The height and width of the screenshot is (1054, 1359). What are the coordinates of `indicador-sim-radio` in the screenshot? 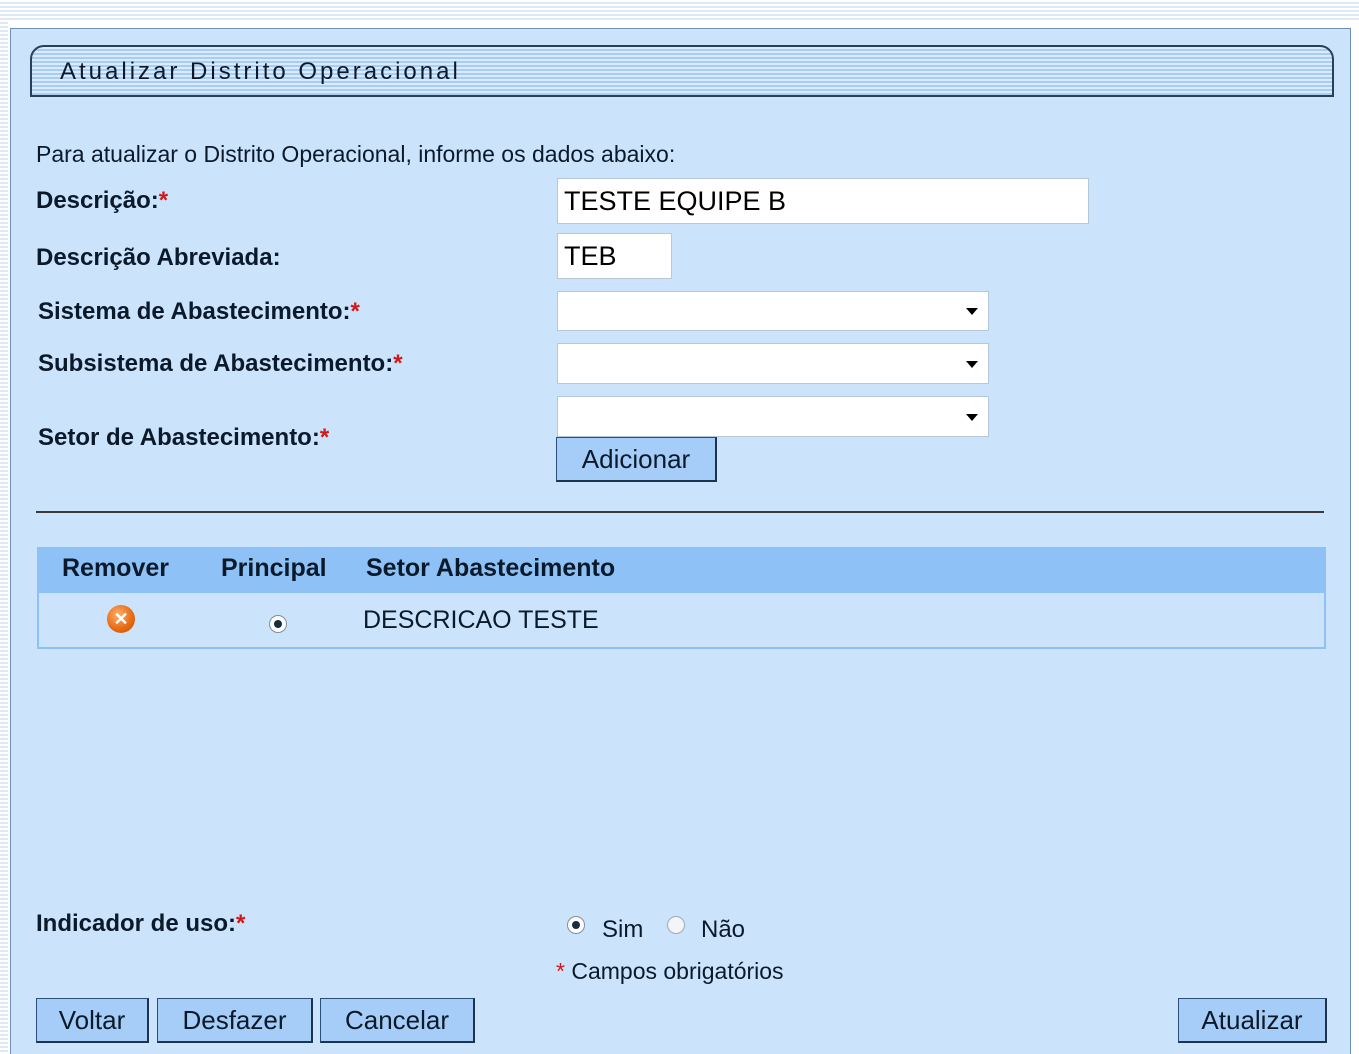 It's located at (576, 925).